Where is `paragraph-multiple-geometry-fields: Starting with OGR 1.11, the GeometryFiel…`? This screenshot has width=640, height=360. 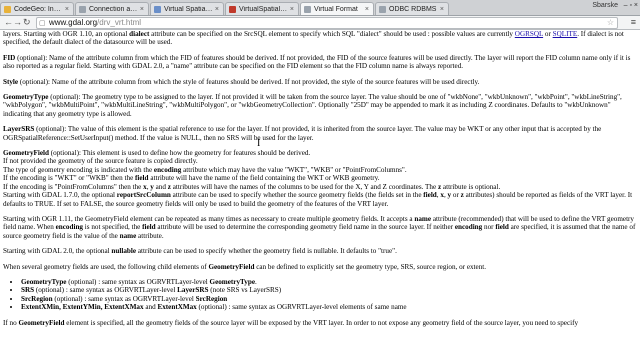 paragraph-multiple-geometry-fields: Starting with OGR 1.11, the GeometryFiel… is located at coordinates (319, 227).